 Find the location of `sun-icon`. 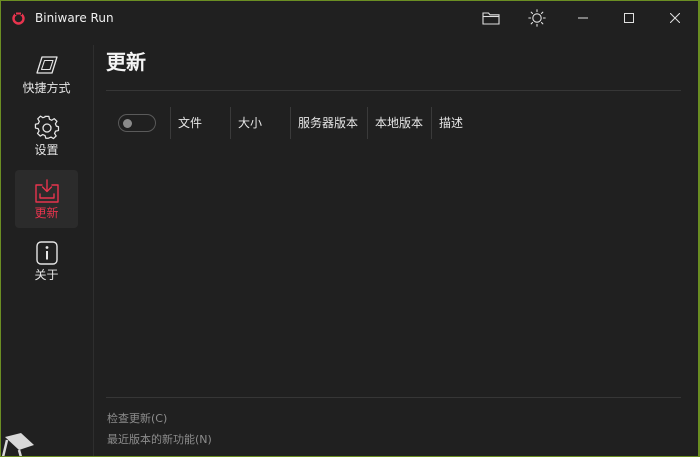

sun-icon is located at coordinates (537, 18).